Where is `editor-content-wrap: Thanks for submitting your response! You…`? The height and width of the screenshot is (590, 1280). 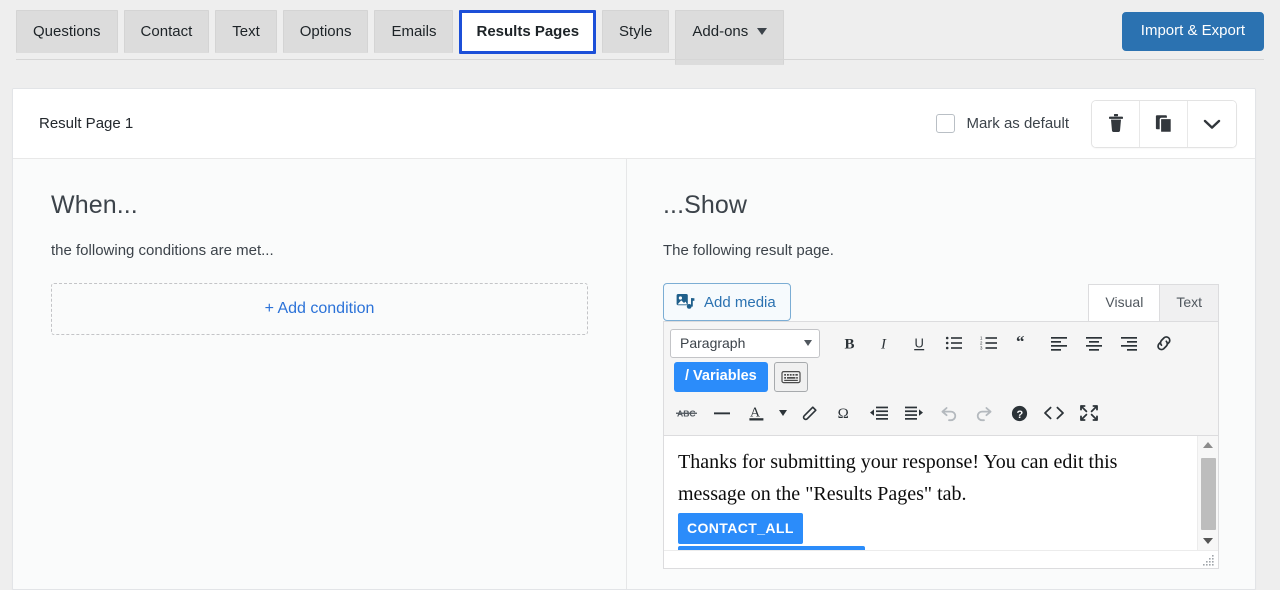 editor-content-wrap: Thanks for submitting your response! You… is located at coordinates (941, 493).